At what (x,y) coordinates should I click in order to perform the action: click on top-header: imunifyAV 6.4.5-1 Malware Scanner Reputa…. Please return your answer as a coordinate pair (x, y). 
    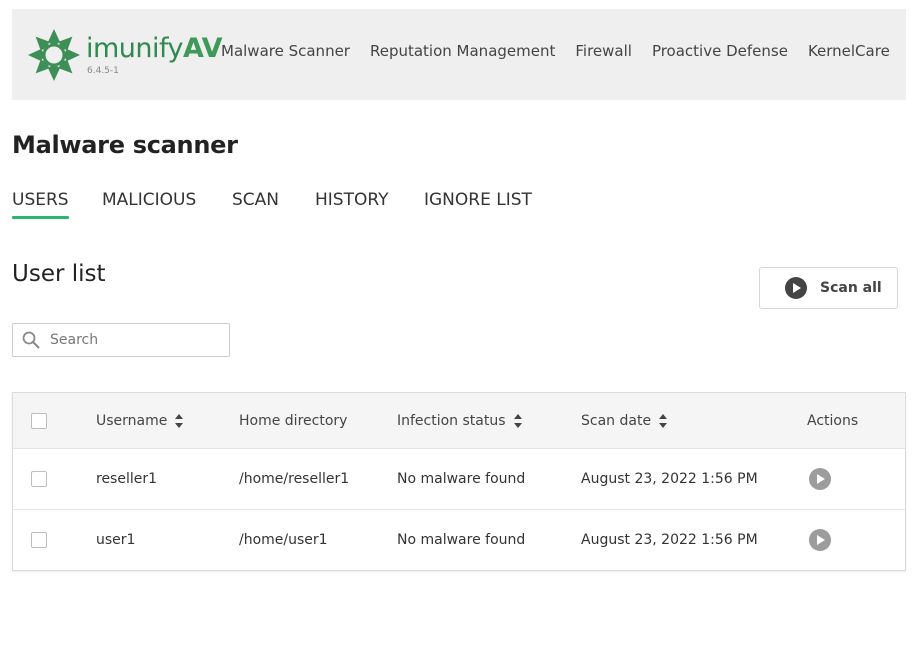
    Looking at the image, I should click on (459, 54).